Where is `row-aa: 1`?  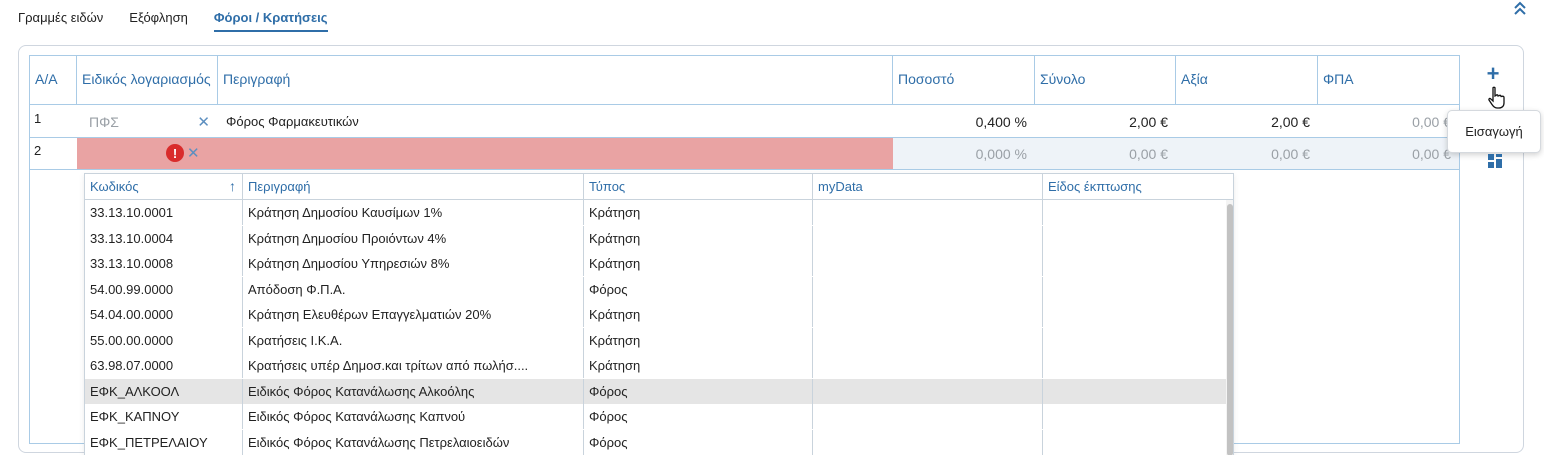
row-aa: 1 is located at coordinates (38, 118).